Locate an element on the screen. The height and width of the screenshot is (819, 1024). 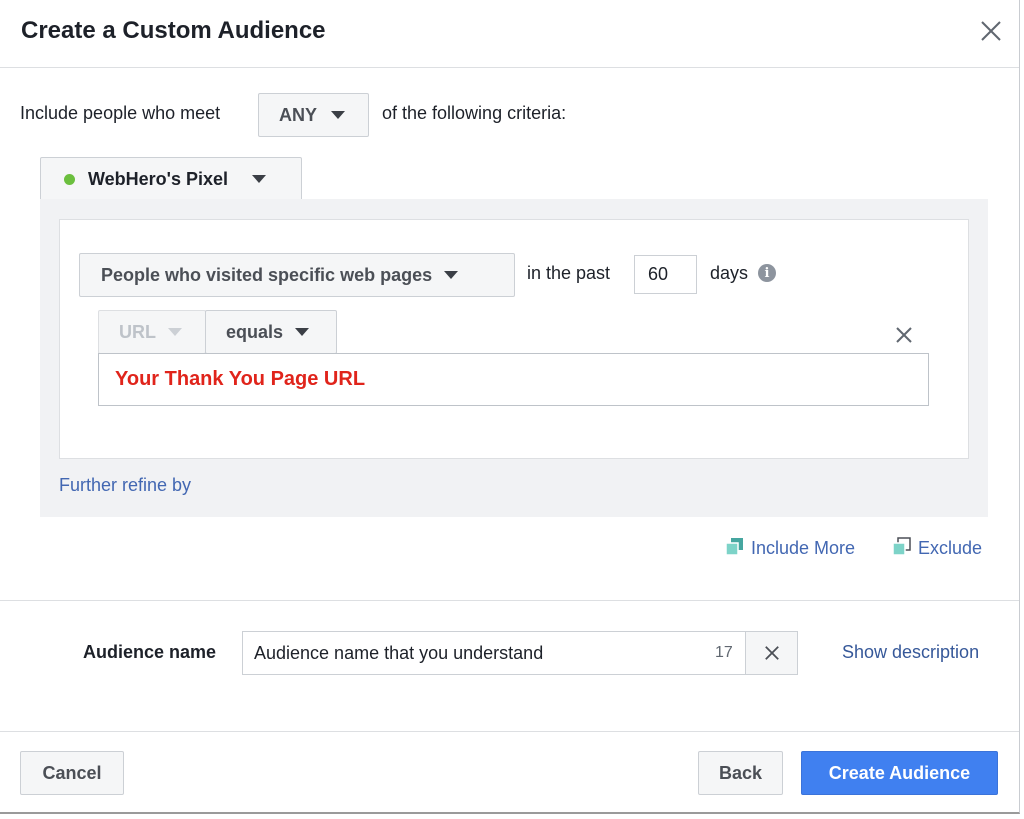
audience-name-input is located at coordinates (473, 653).